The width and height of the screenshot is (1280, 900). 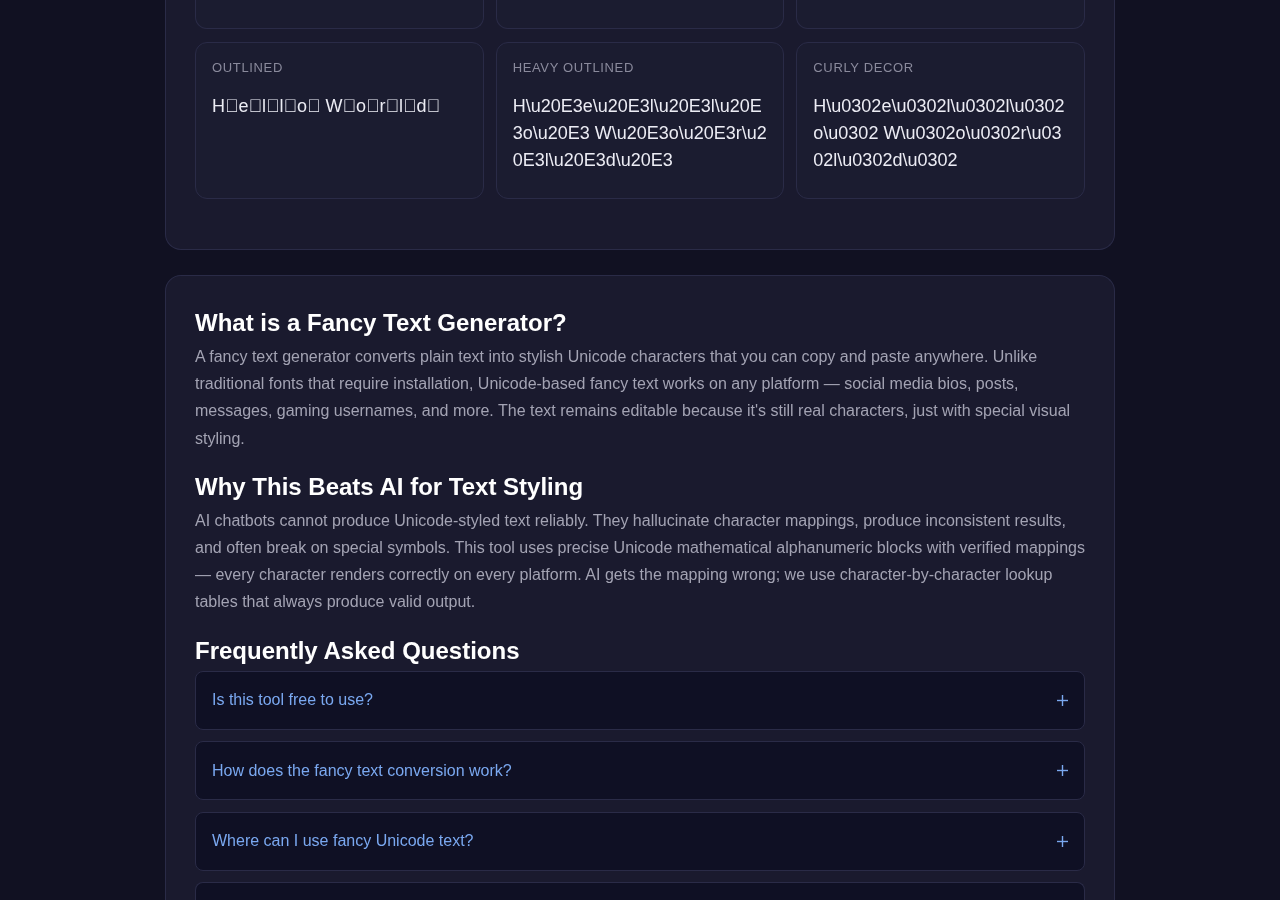 I want to click on style-label: OUTLINED, so click(x=248, y=68).